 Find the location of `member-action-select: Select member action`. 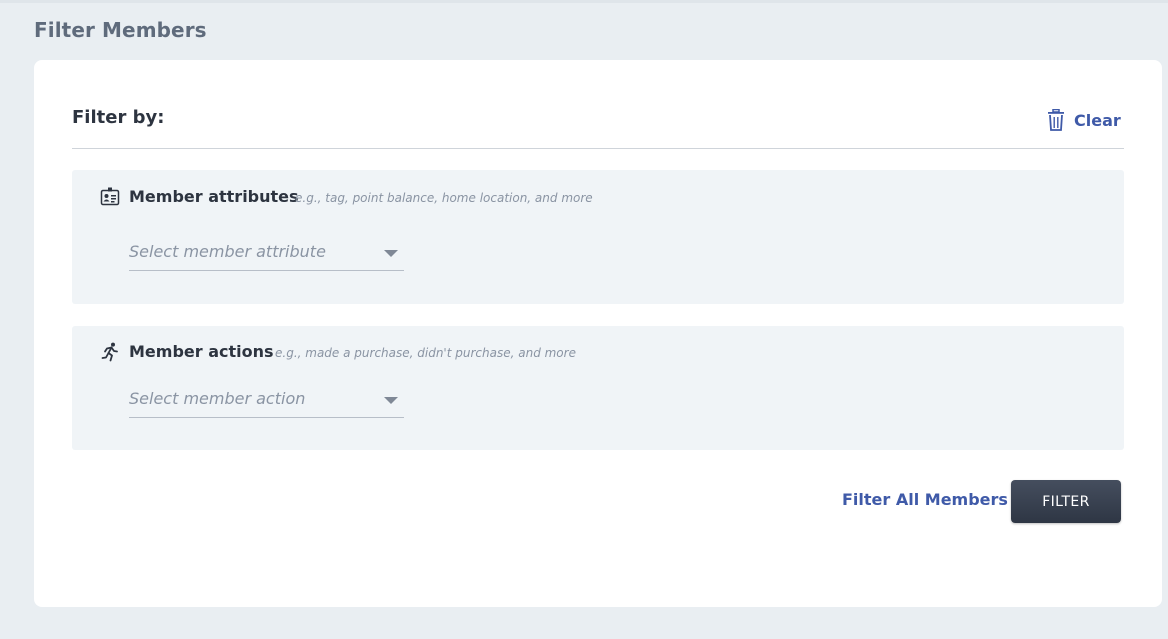

member-action-select: Select member action is located at coordinates (266, 401).